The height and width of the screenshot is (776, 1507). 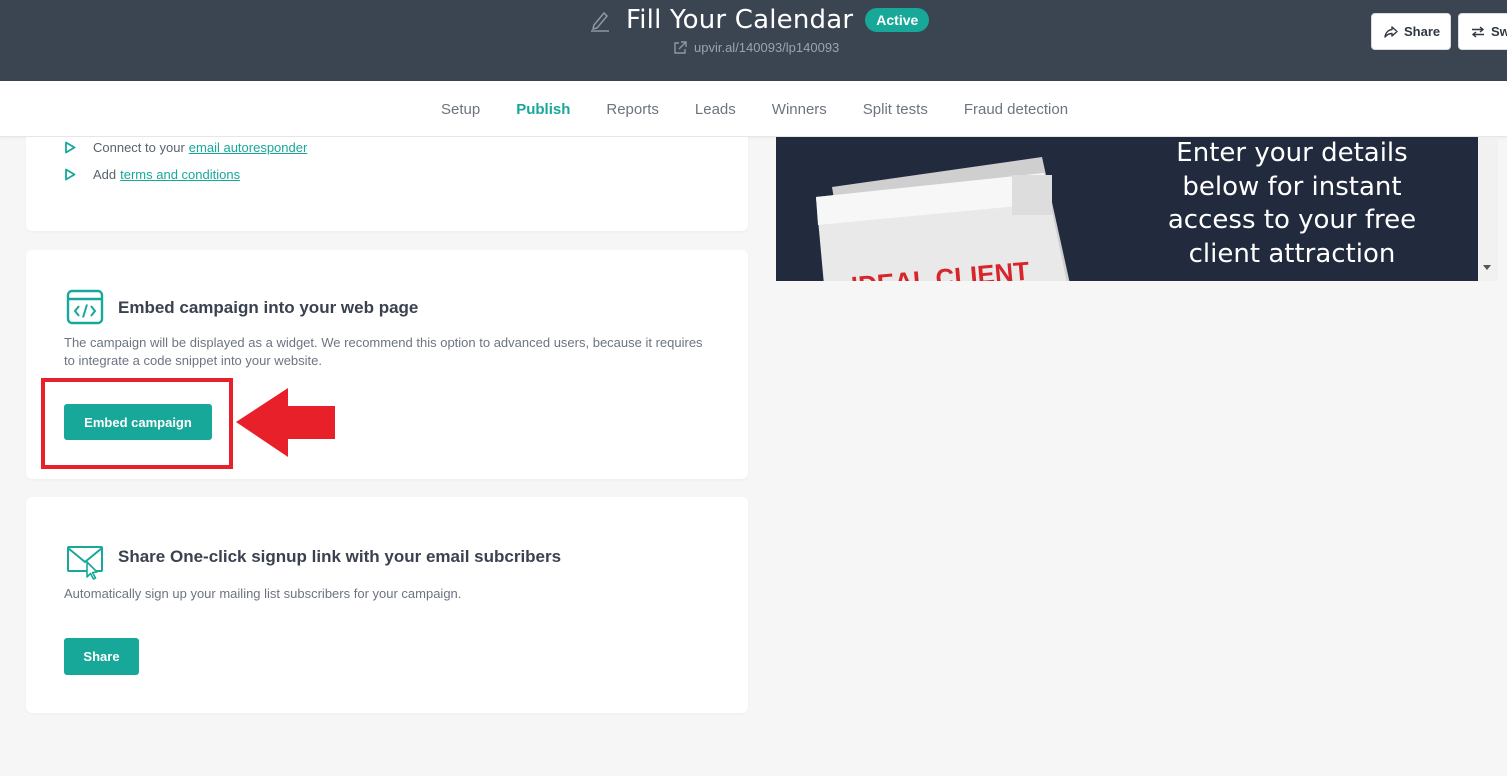 I want to click on share-link-button: Share, so click(x=101, y=656).